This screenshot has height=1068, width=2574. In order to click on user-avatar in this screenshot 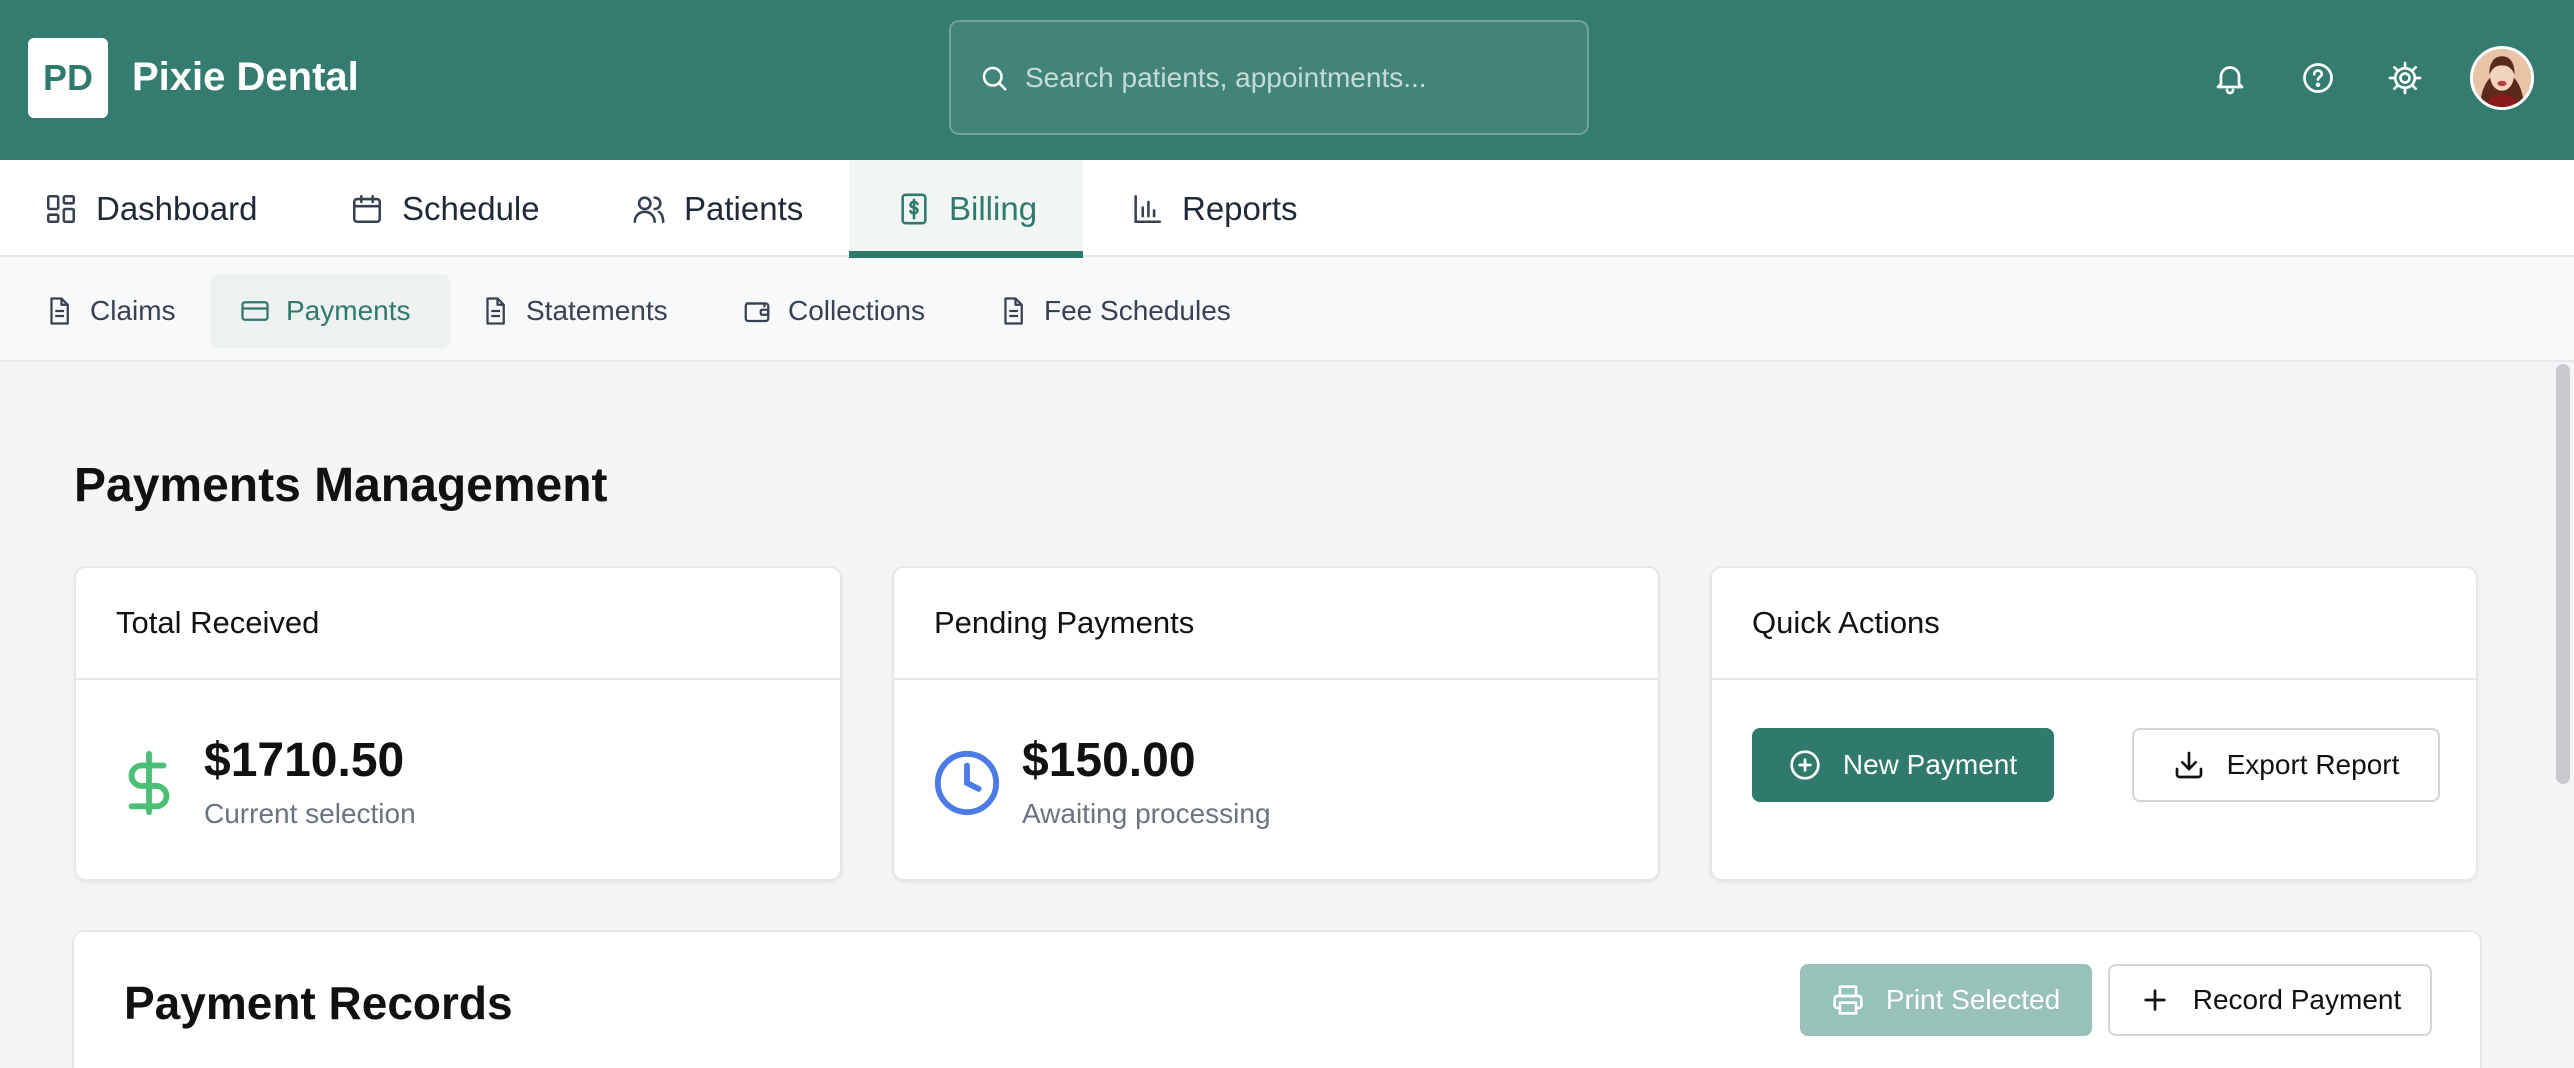, I will do `click(2502, 78)`.